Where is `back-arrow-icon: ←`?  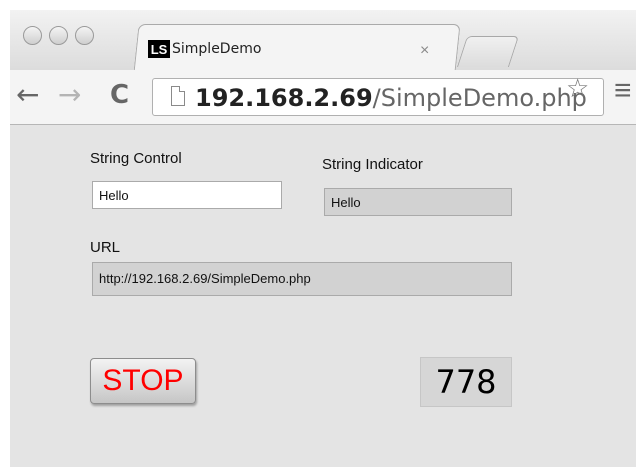 back-arrow-icon: ← is located at coordinates (27, 94).